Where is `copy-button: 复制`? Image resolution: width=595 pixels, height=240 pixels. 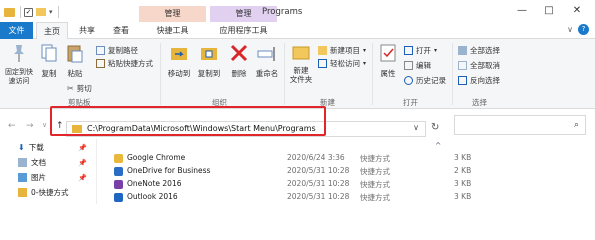
copy-button: 复制 is located at coordinates (49, 61).